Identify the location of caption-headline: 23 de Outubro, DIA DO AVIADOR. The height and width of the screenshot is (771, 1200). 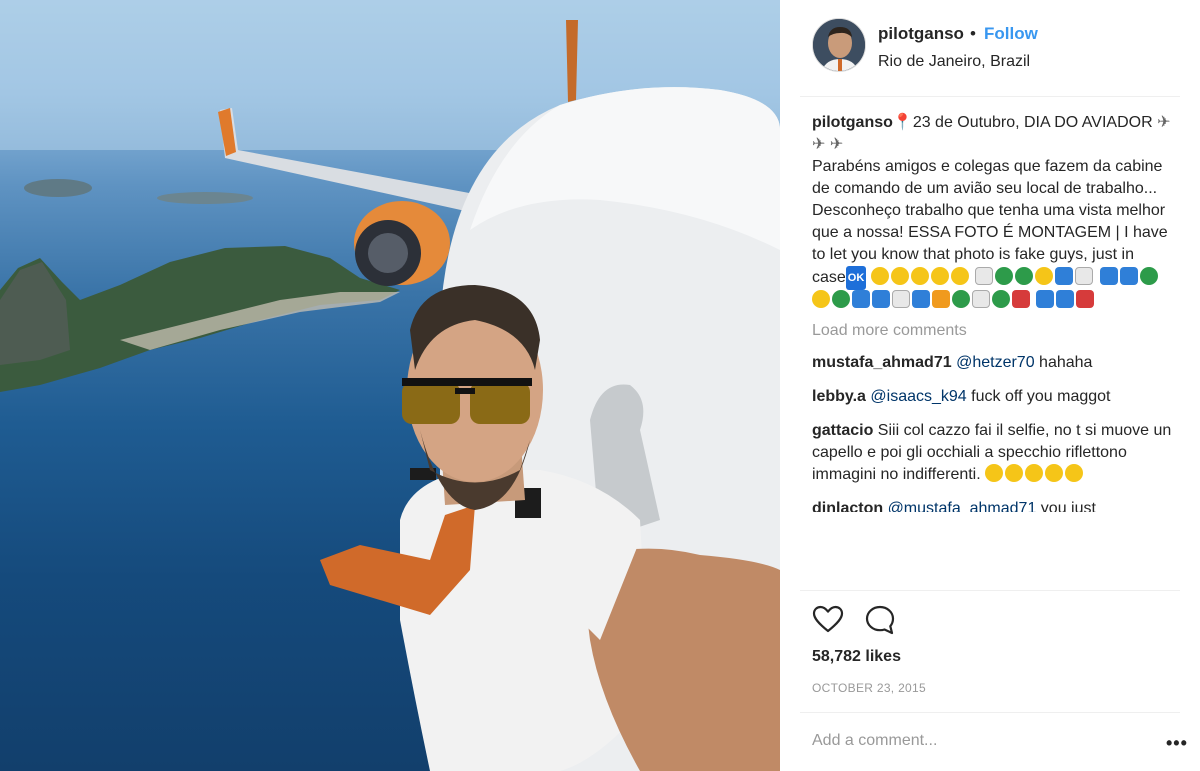
(1032, 122).